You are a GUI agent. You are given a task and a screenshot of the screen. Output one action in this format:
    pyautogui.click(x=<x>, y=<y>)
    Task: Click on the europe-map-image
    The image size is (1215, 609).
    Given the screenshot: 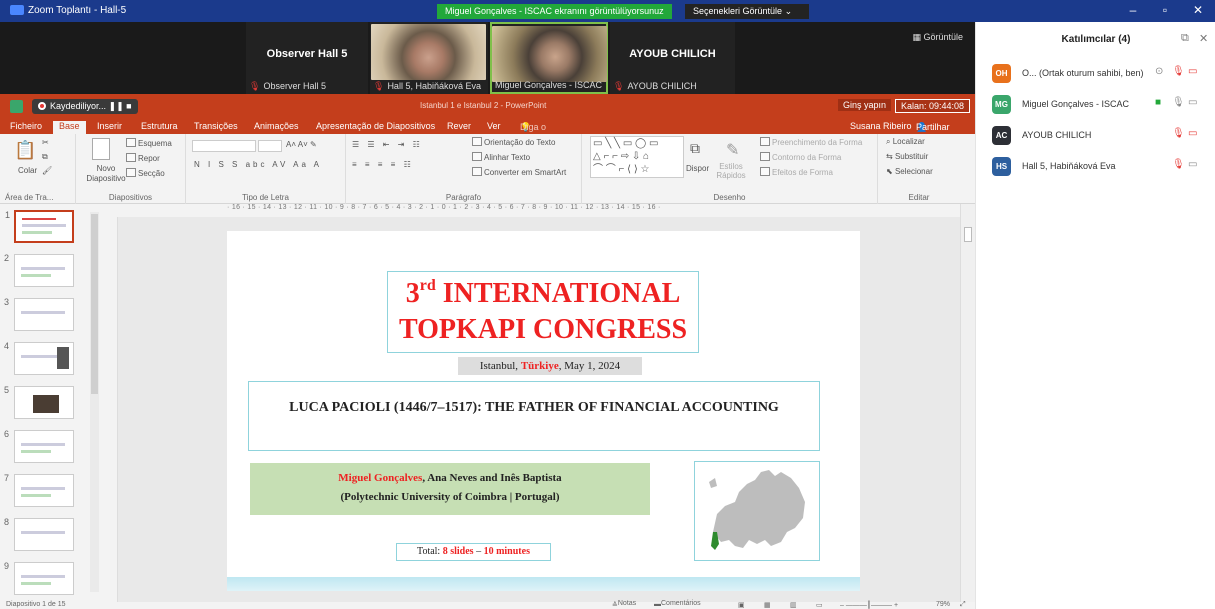 What is the action you would take?
    pyautogui.click(x=757, y=511)
    